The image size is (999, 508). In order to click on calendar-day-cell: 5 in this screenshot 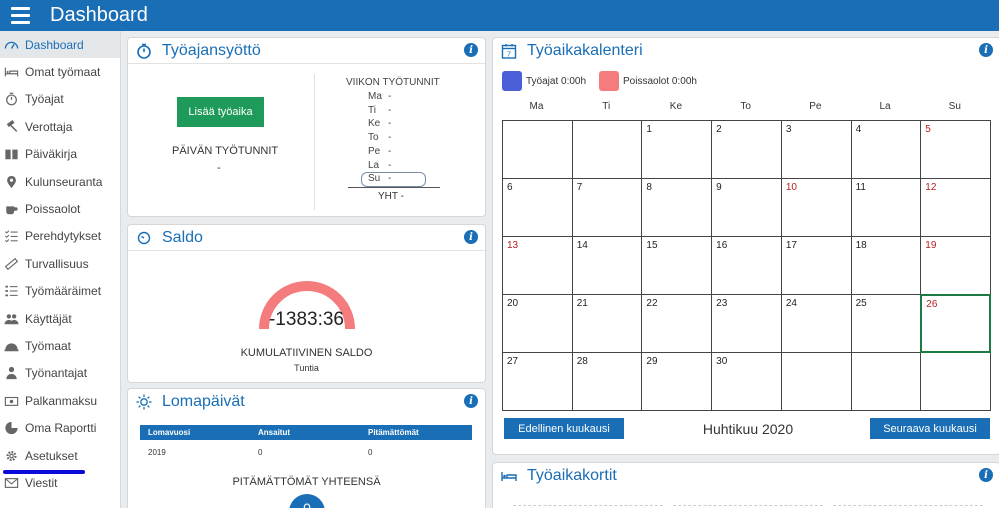, I will do `click(955, 149)`.